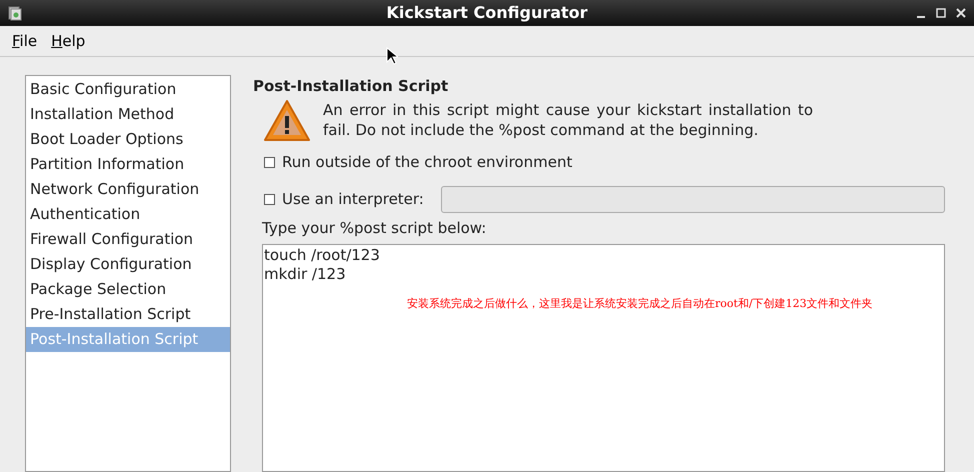 This screenshot has height=472, width=974. I want to click on sidebar-item: Partition Information, so click(128, 164).